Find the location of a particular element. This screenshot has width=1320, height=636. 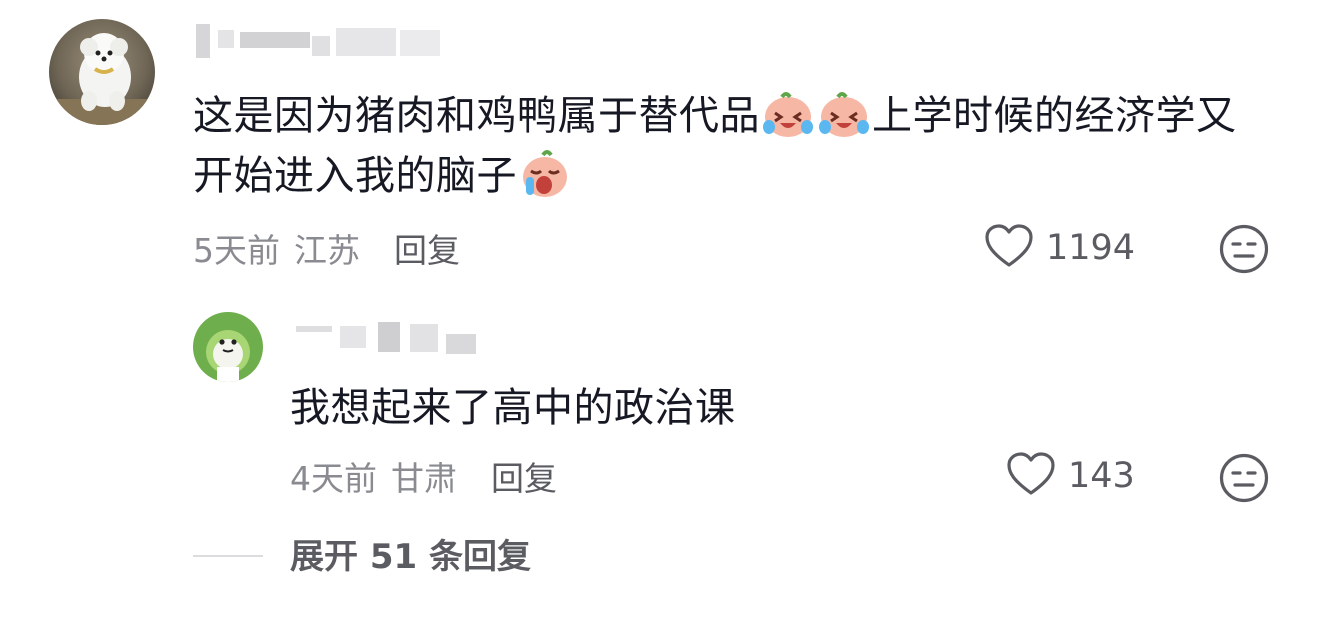

sub-dislike-button is located at coordinates (1244, 478).